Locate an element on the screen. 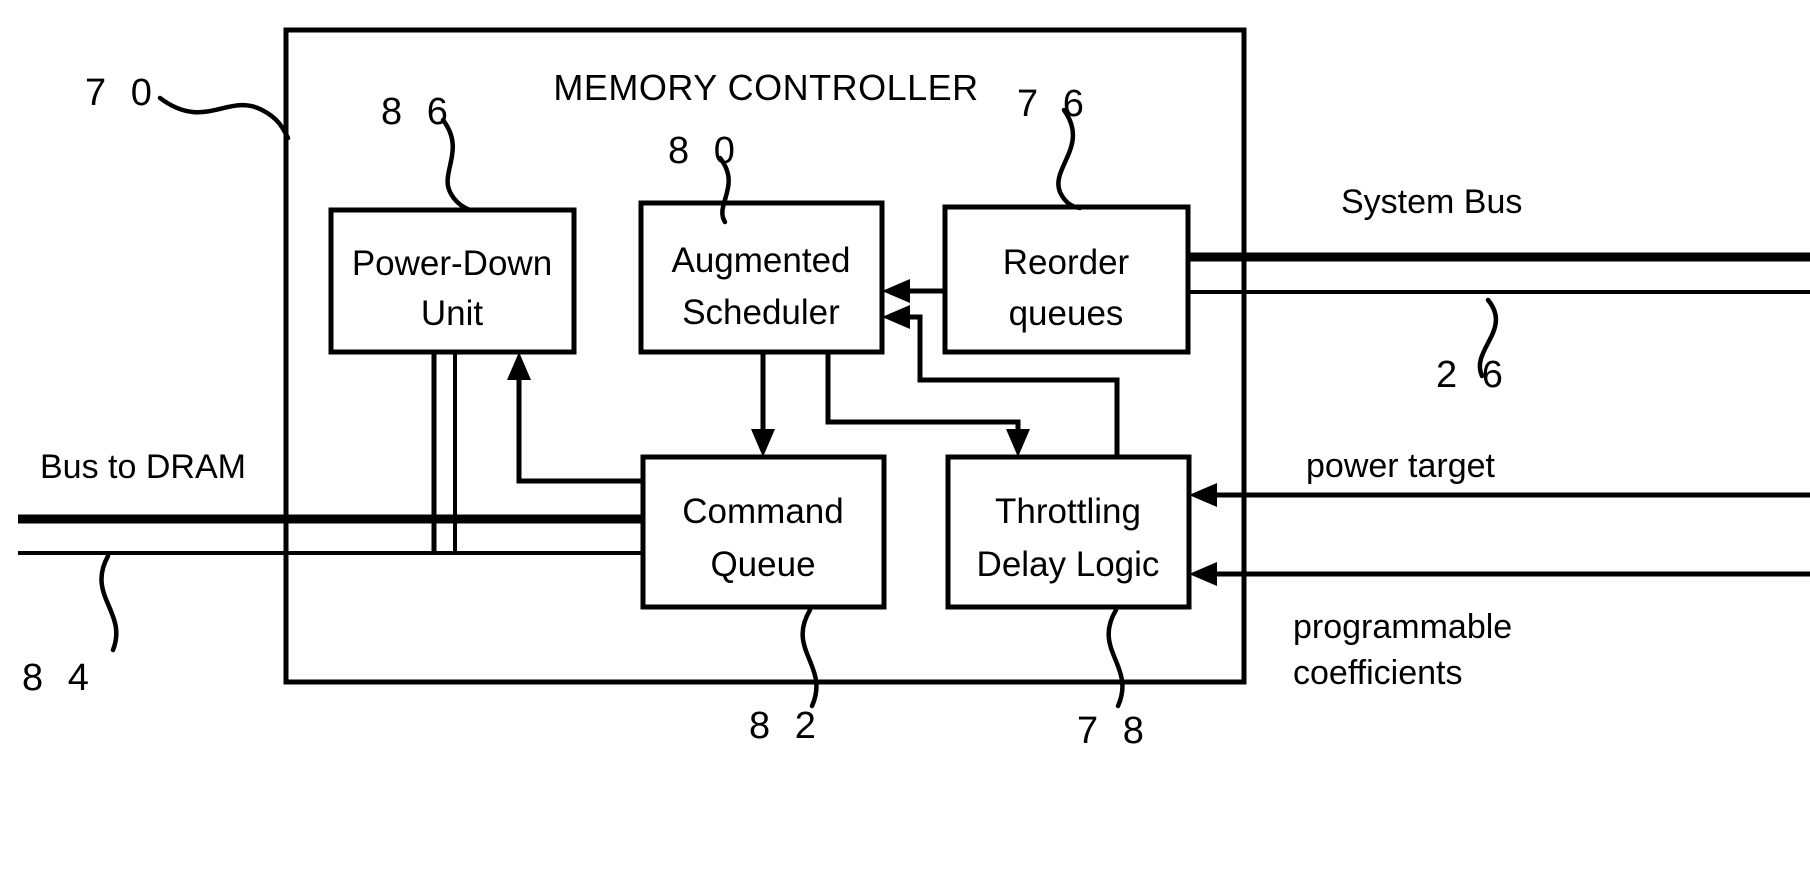  arrowhead-command-queue-to-power-down-unit is located at coordinates (519, 366).